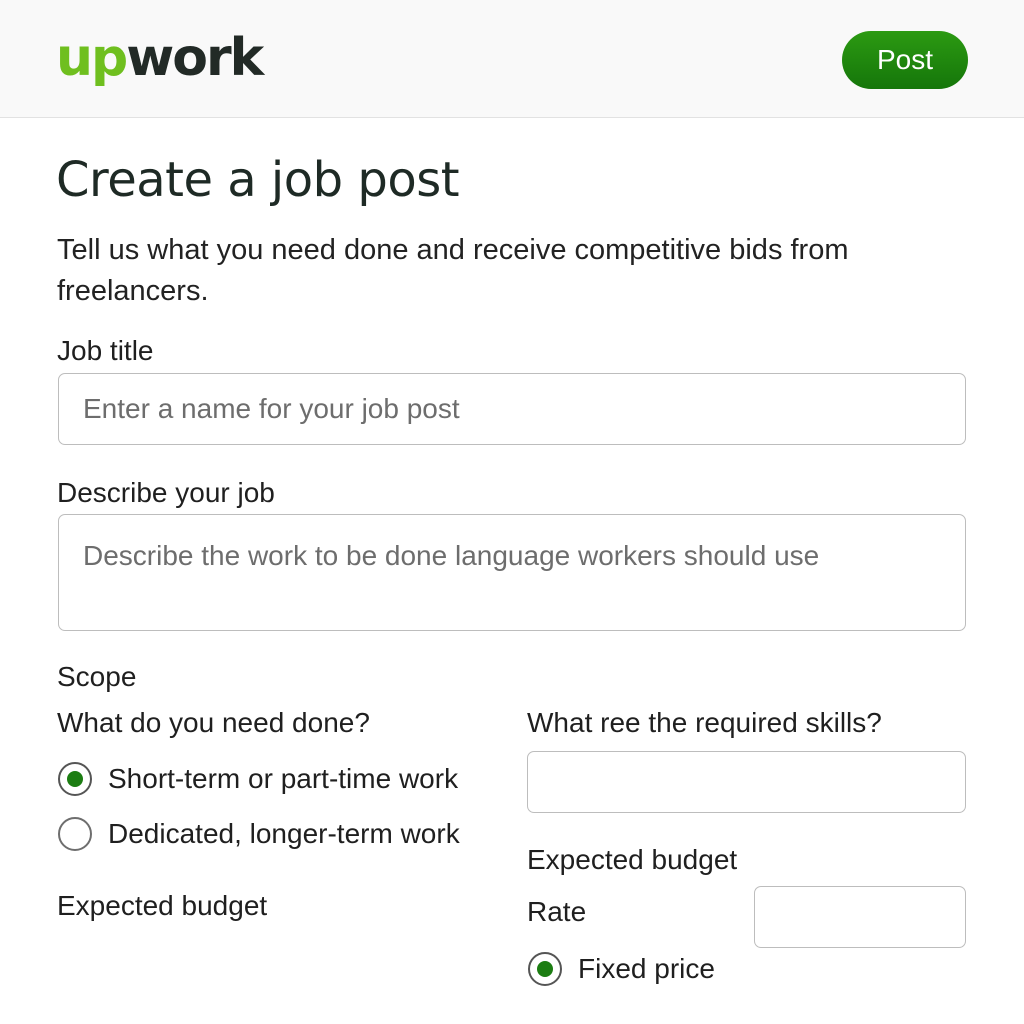  I want to click on fixed-price-label: Fixed price, so click(646, 968).